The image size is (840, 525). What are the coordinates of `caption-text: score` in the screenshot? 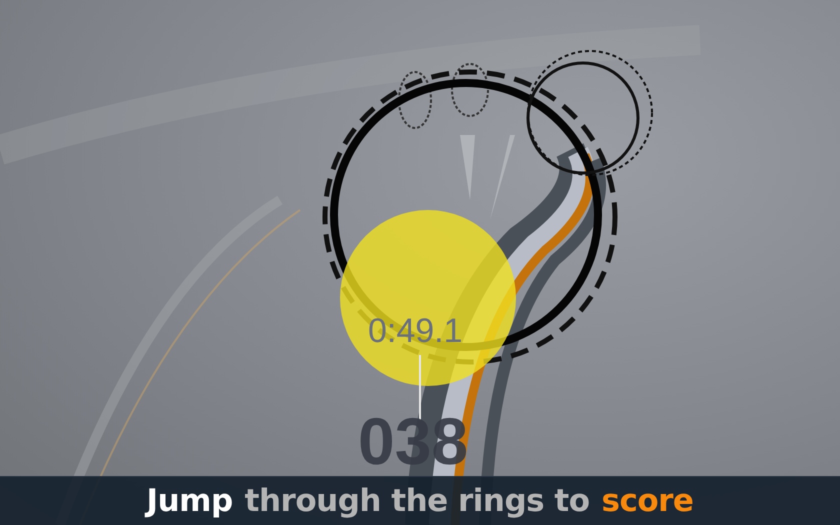 It's located at (648, 501).